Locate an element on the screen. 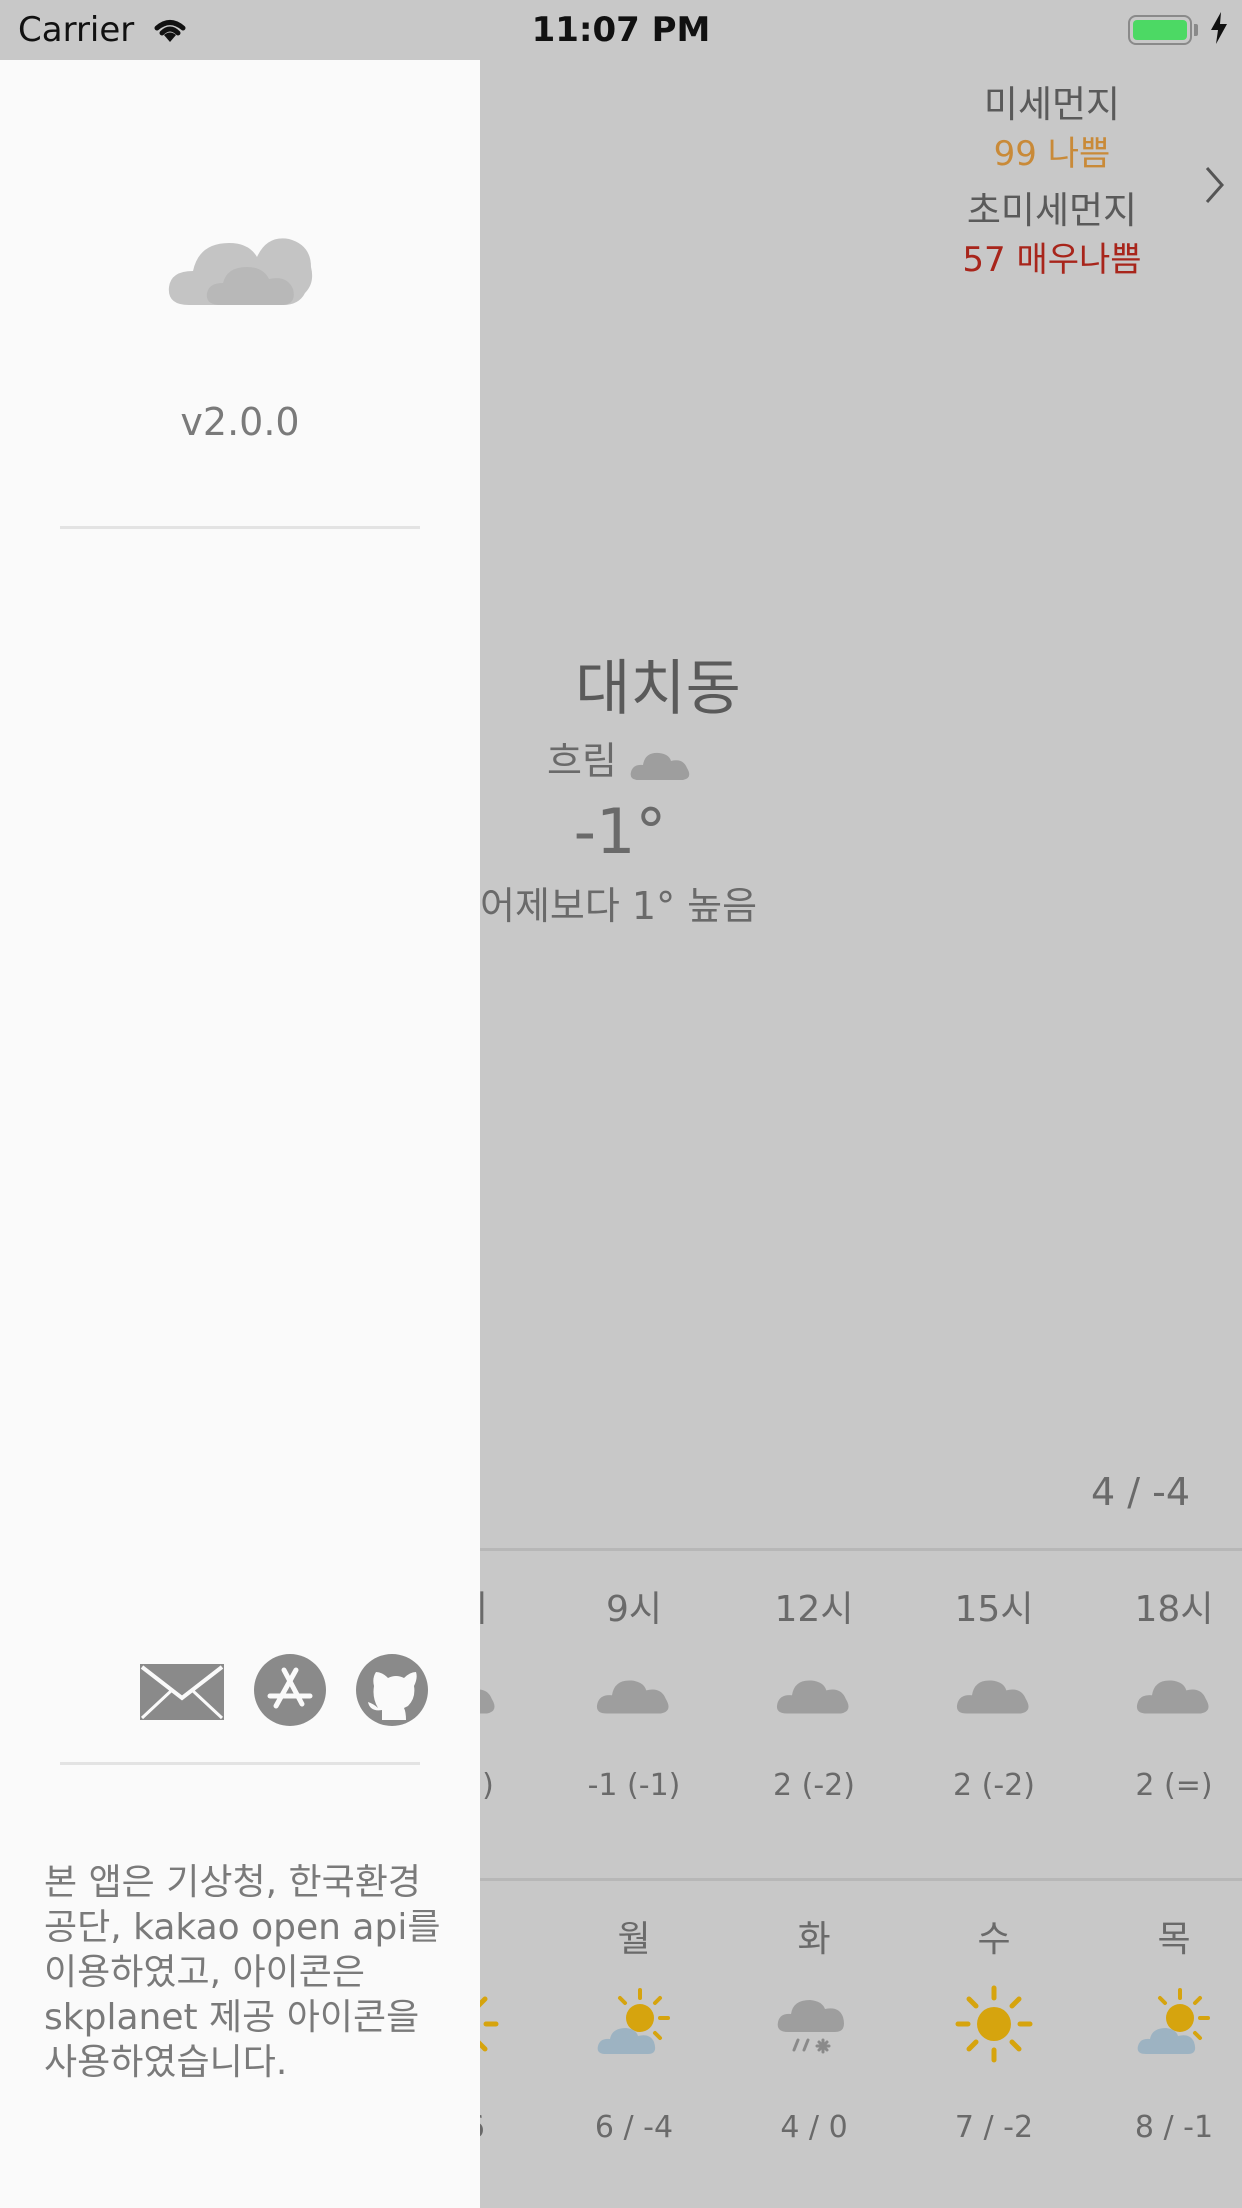 This screenshot has width=1242, height=2208. github-icon is located at coordinates (392, 1690).